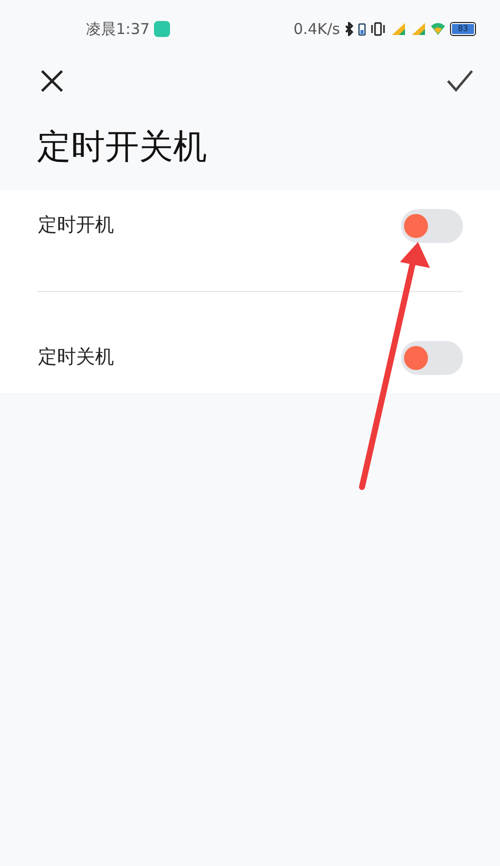 This screenshot has width=500, height=866. Describe the element at coordinates (76, 357) in the screenshot. I see `setting-label: 定时关机` at that location.